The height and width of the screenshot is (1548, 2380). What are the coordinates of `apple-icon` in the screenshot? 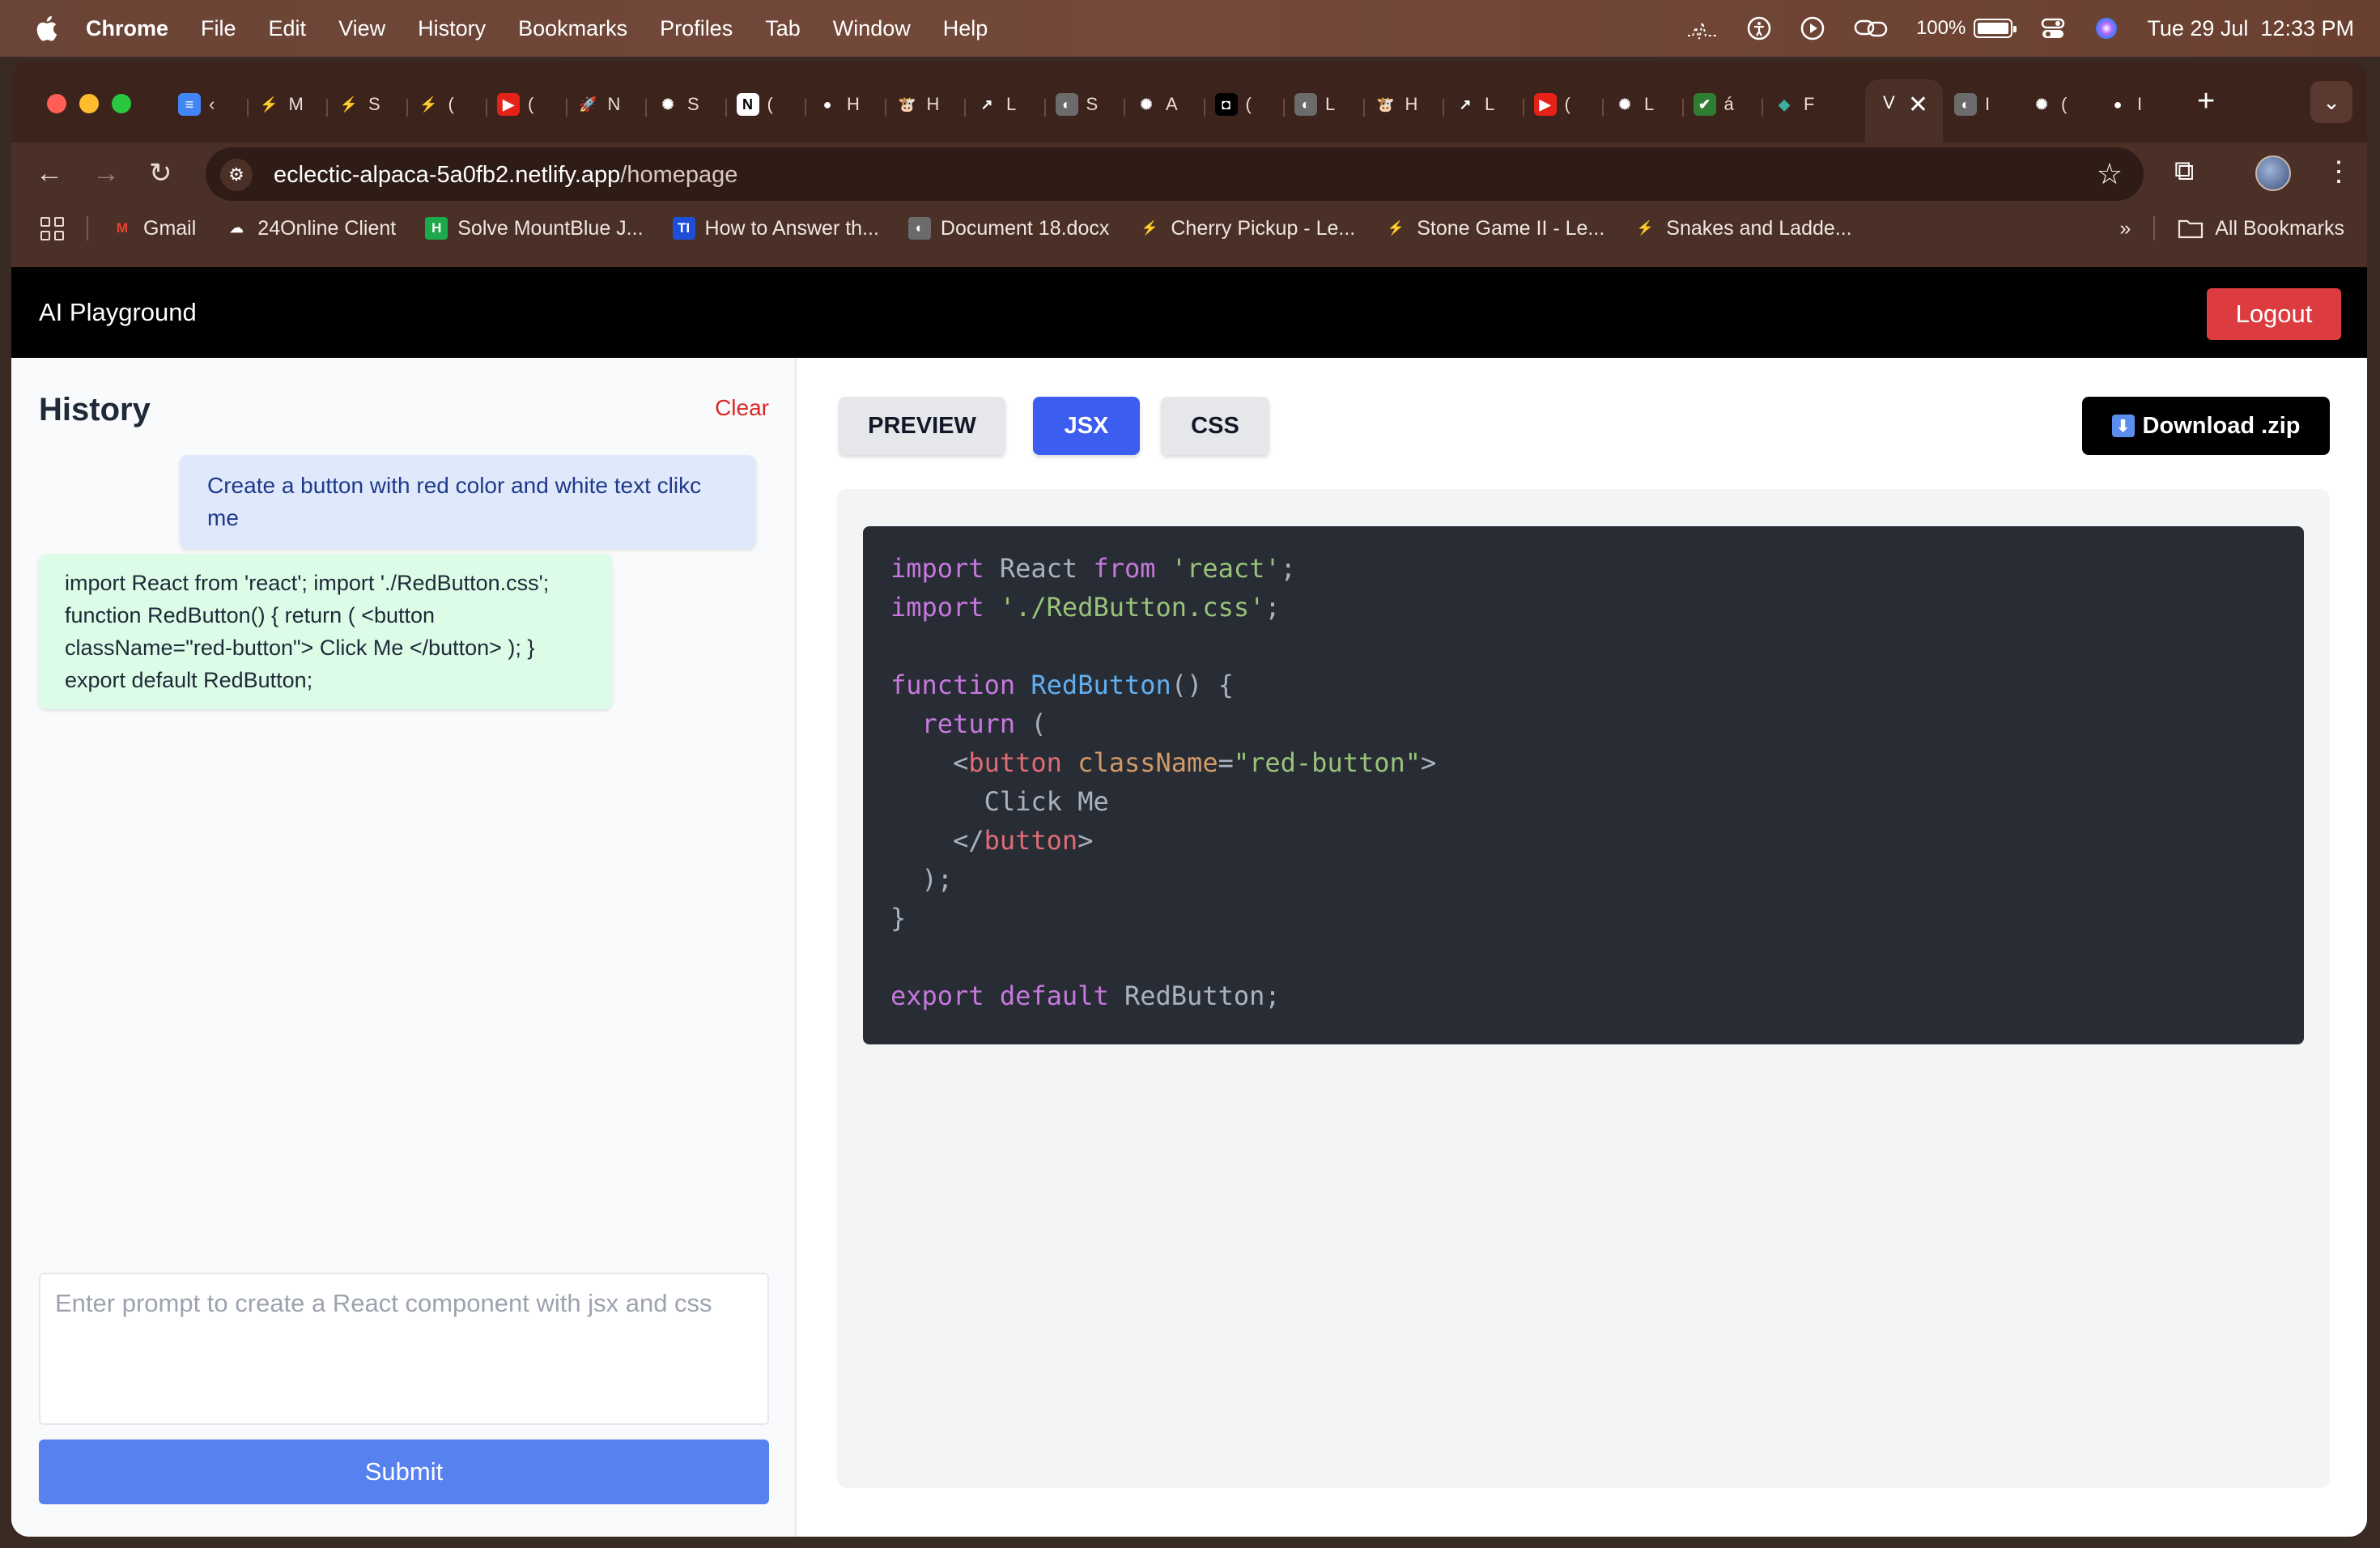 It's located at (45, 29).